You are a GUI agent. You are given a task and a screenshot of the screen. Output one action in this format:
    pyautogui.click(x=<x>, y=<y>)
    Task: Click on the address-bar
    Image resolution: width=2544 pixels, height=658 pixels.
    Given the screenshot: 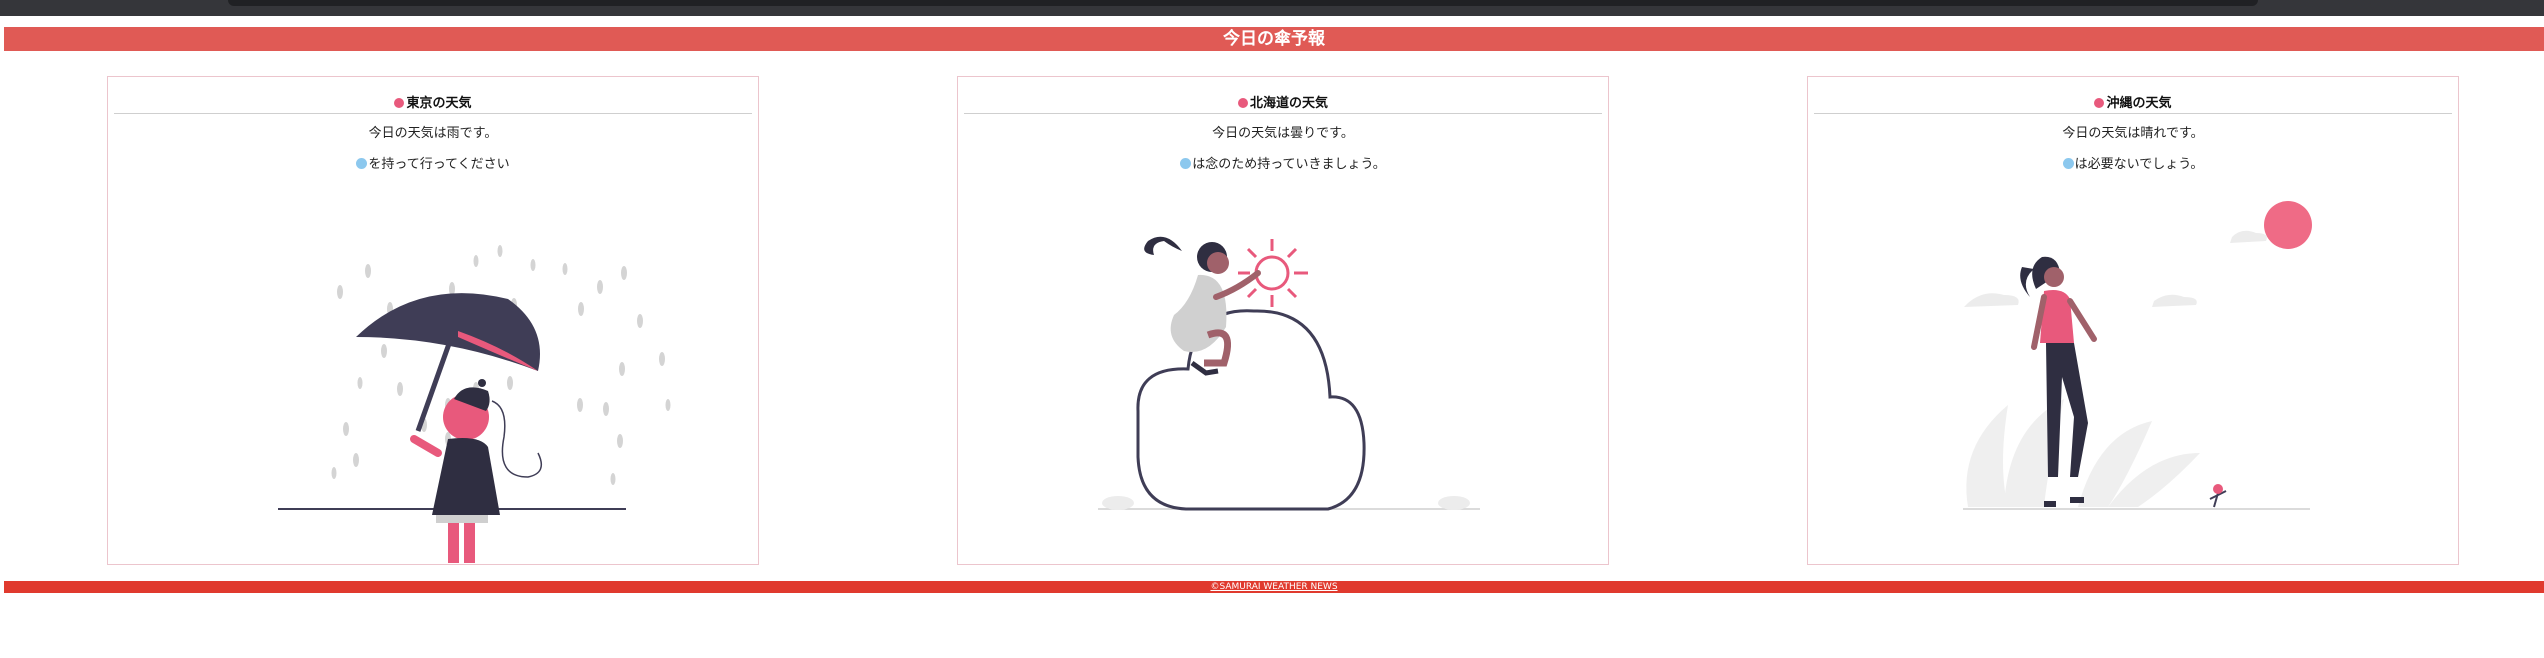 What is the action you would take?
    pyautogui.click(x=1243, y=3)
    